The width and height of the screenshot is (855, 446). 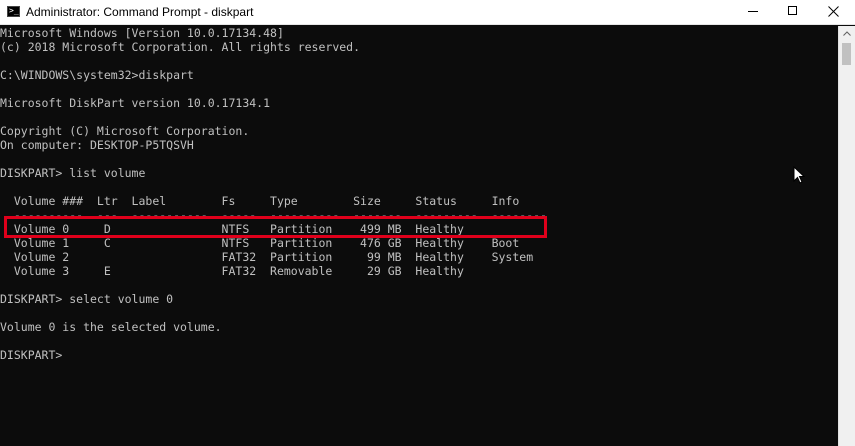 What do you see at coordinates (35, 355) in the screenshot?
I see `console-line: DISKPART>` at bounding box center [35, 355].